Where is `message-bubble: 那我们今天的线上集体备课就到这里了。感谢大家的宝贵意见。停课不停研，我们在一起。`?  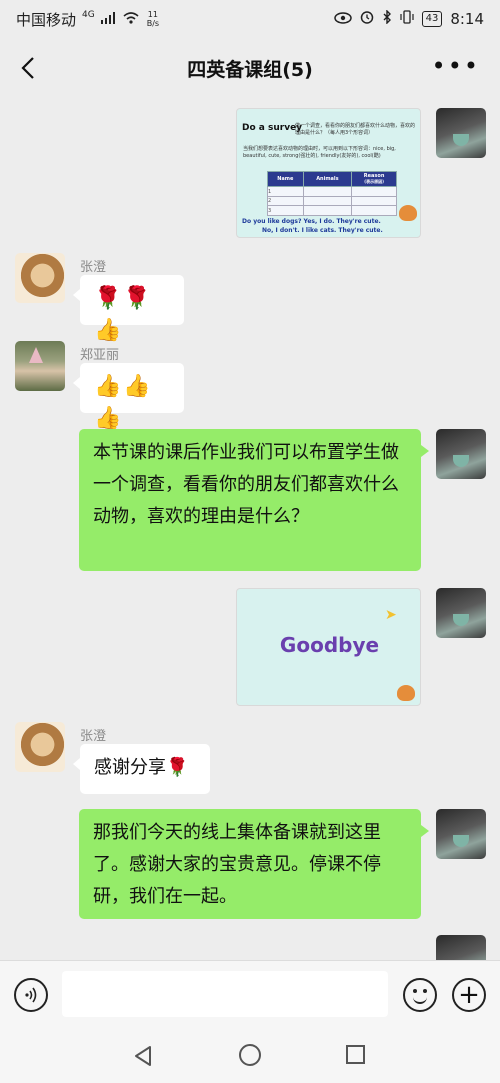
message-bubble: 那我们今天的线上集体备课就到这里了。感谢大家的宝贵意见。停课不停研，我们在一起。 is located at coordinates (254, 864).